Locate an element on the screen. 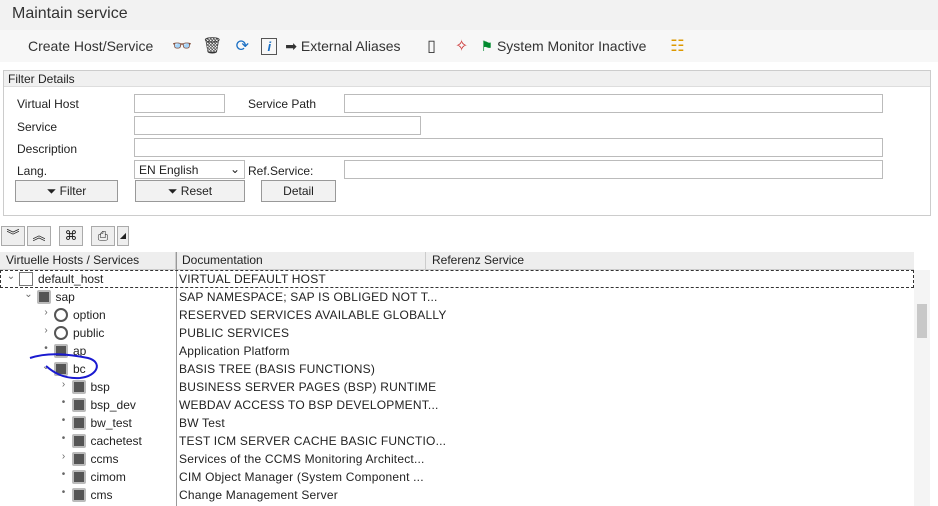 This screenshot has width=938, height=506. vertical-scrollbar is located at coordinates (922, 388).